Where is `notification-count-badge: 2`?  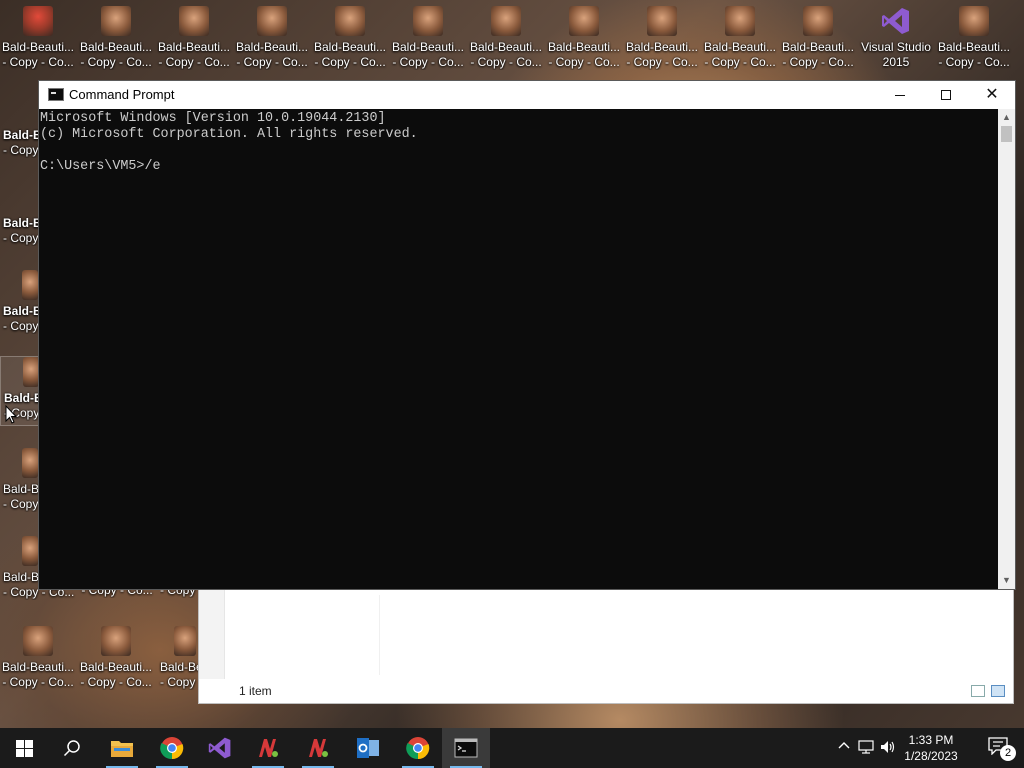 notification-count-badge: 2 is located at coordinates (1008, 753).